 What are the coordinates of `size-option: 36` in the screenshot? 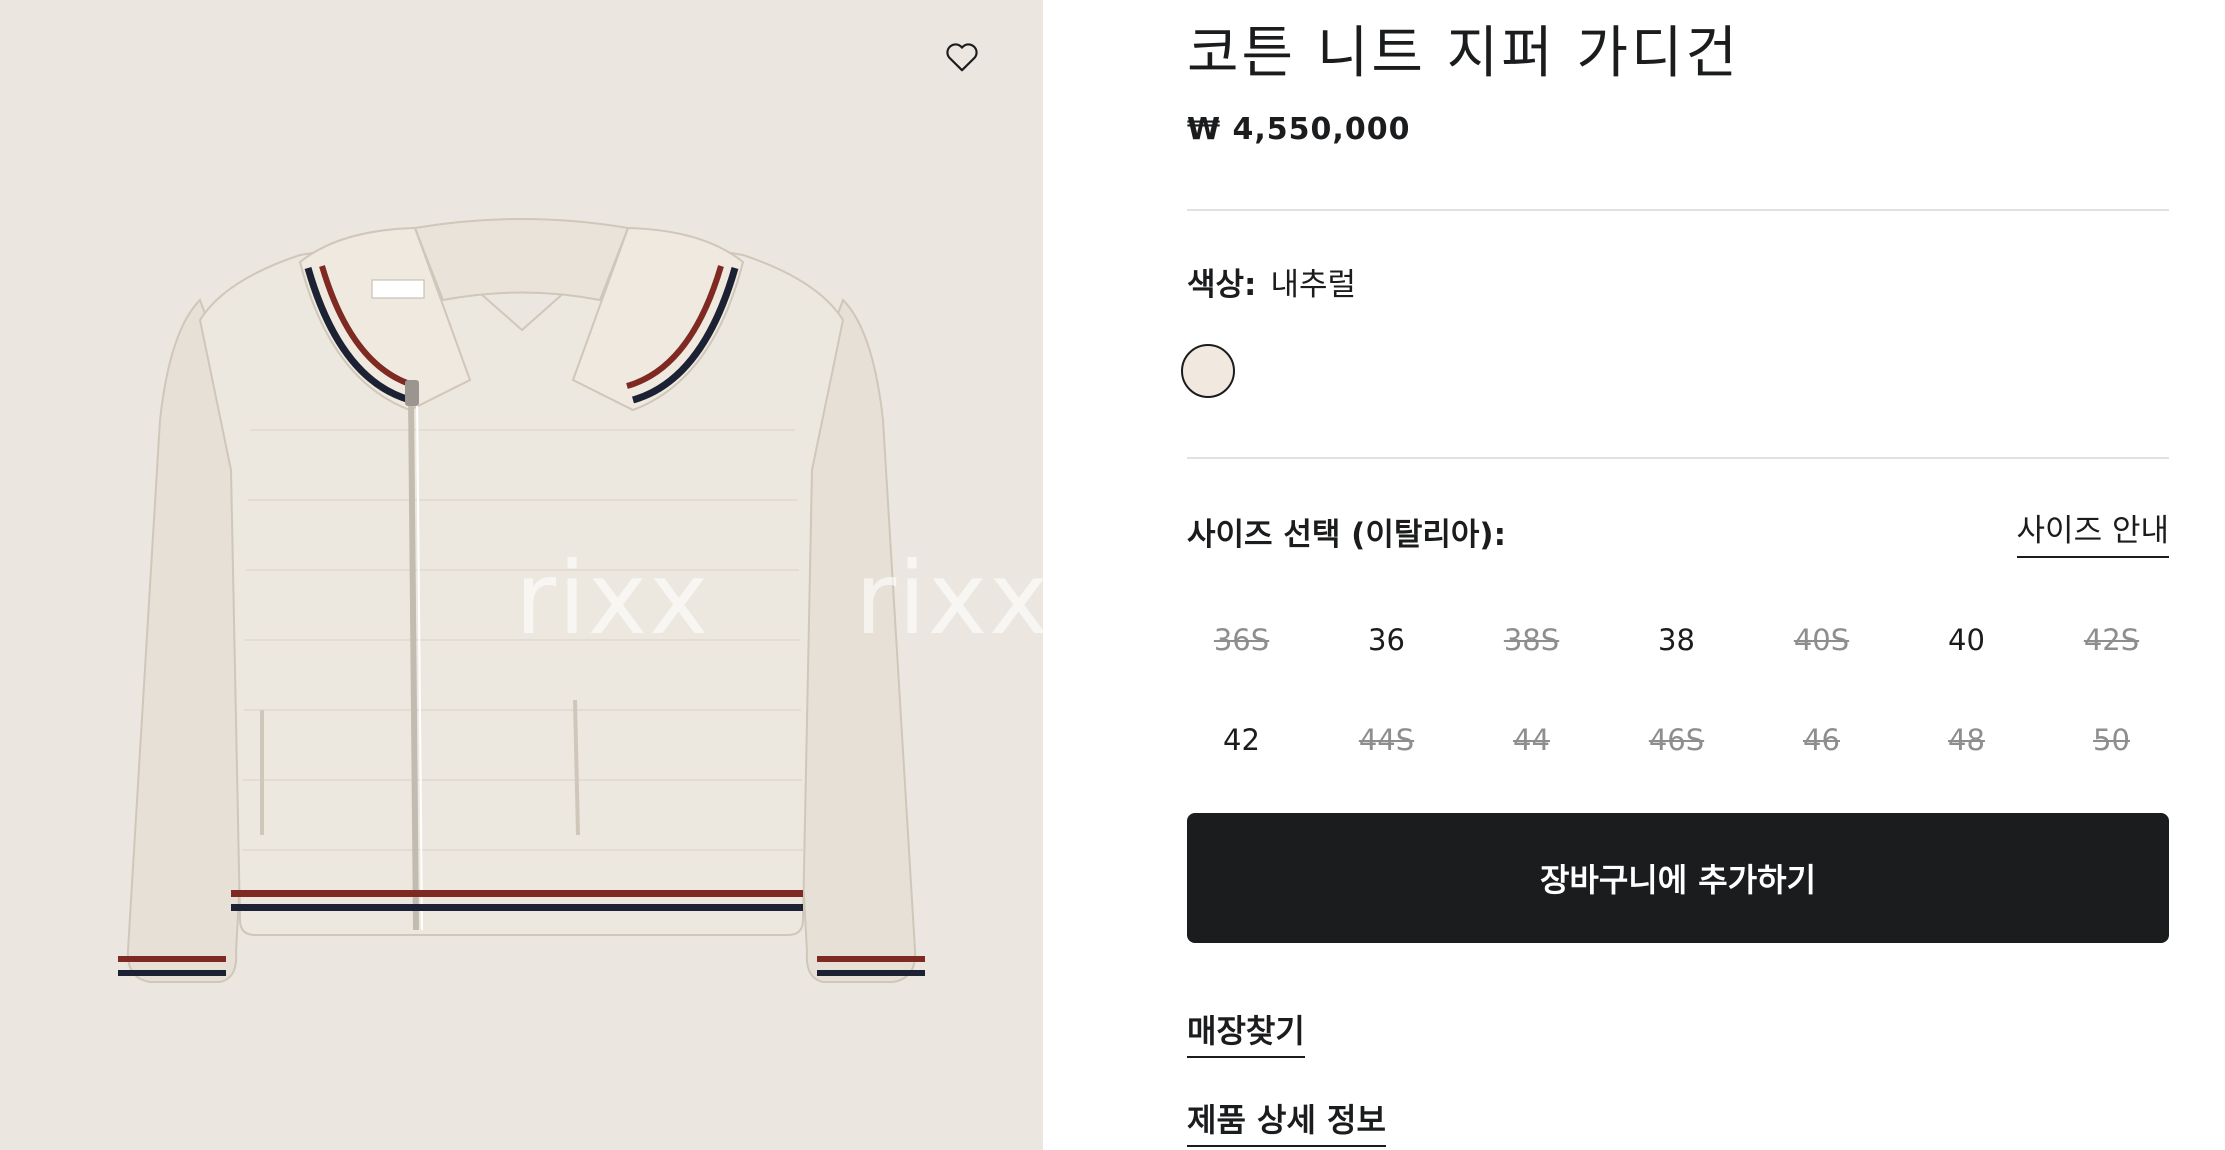 It's located at (1386, 640).